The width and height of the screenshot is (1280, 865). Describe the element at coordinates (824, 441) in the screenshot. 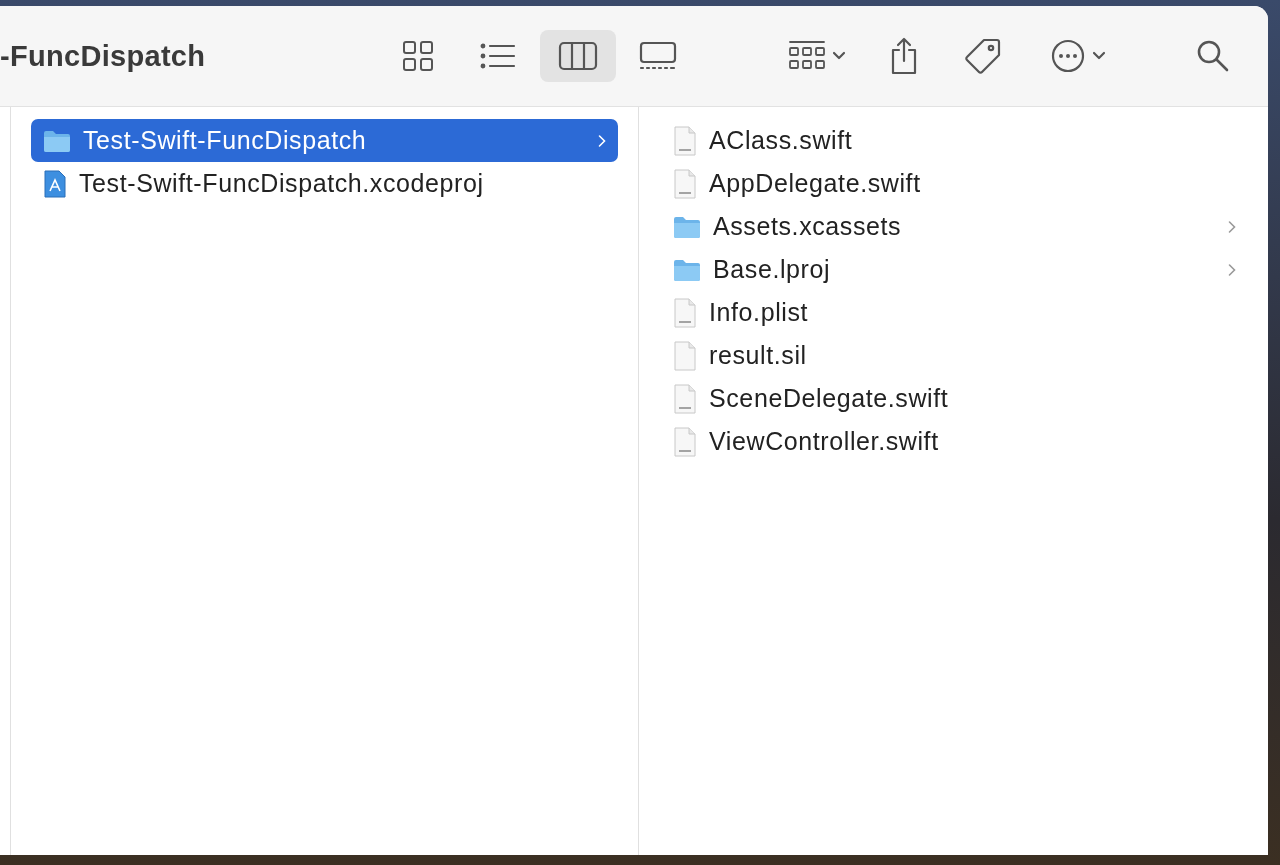

I see `file-name: ViewController.swift` at that location.